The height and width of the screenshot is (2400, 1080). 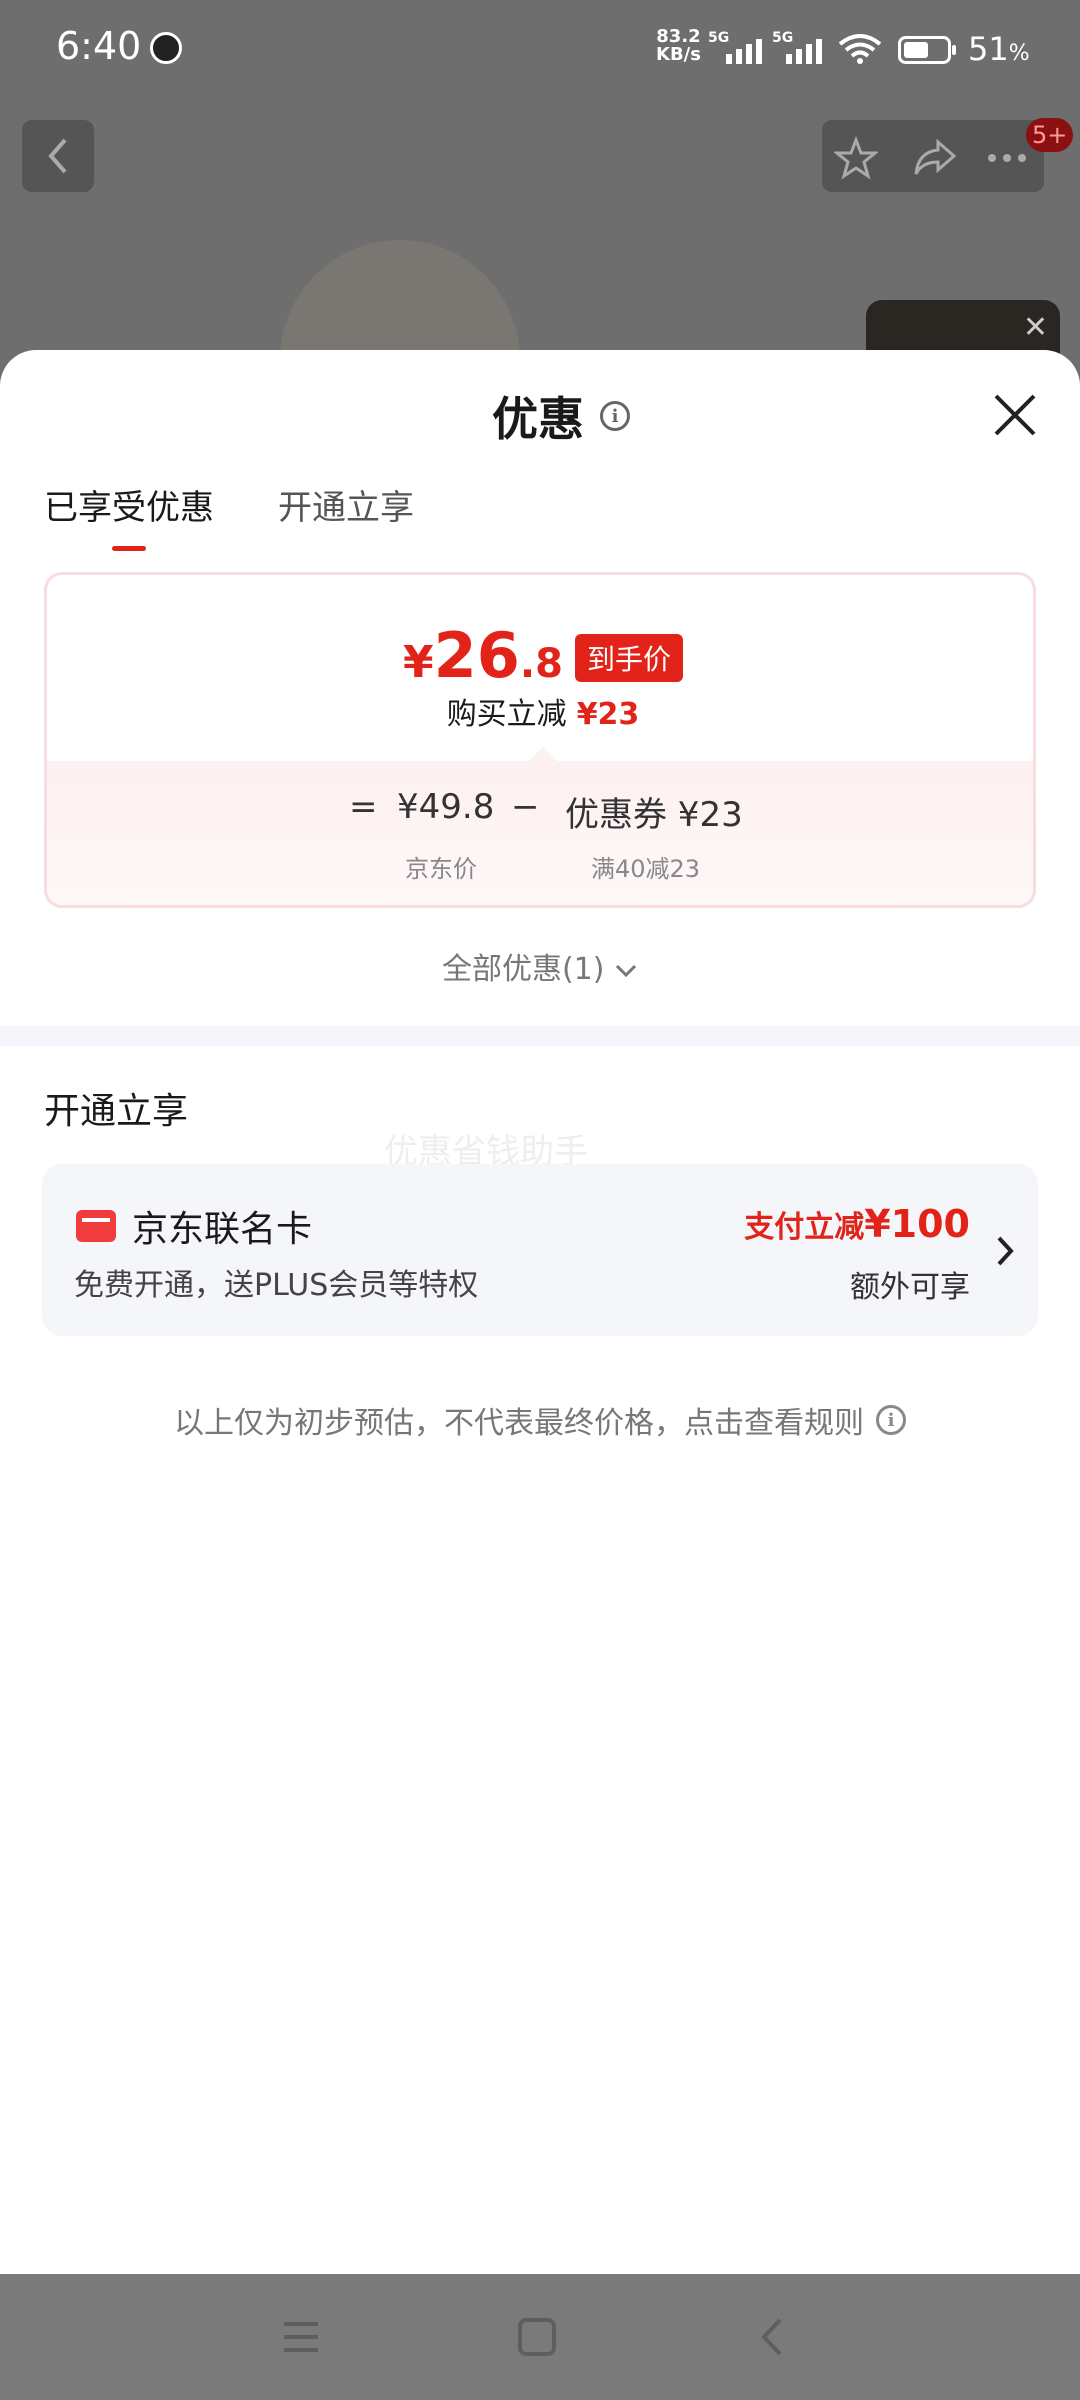 I want to click on base-price-label: 京东价, so click(x=441, y=869).